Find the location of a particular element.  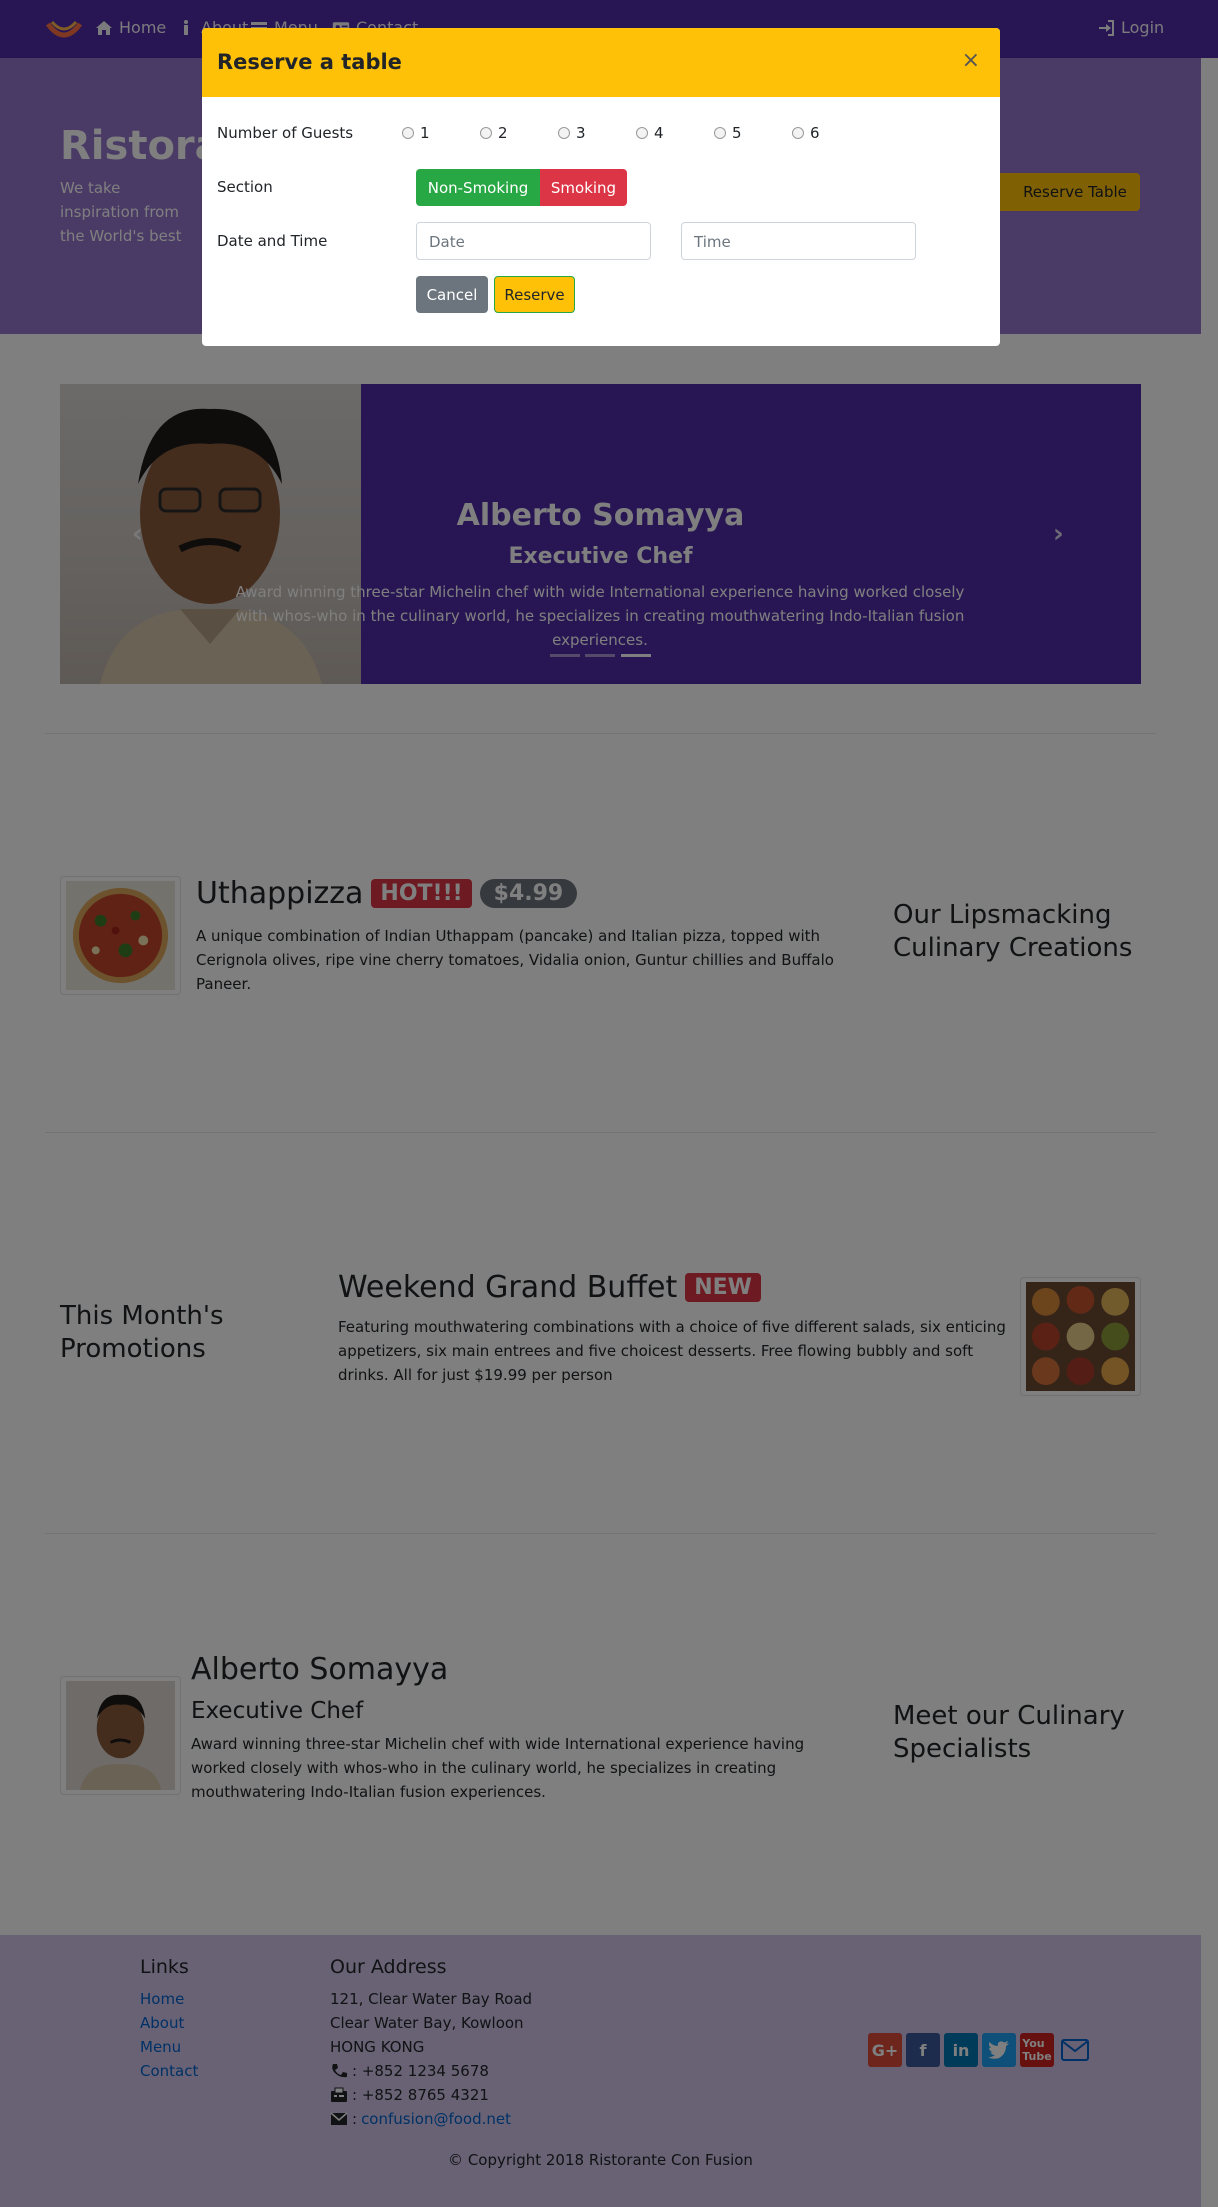

guest-radio-1: 1 is located at coordinates (416, 133).